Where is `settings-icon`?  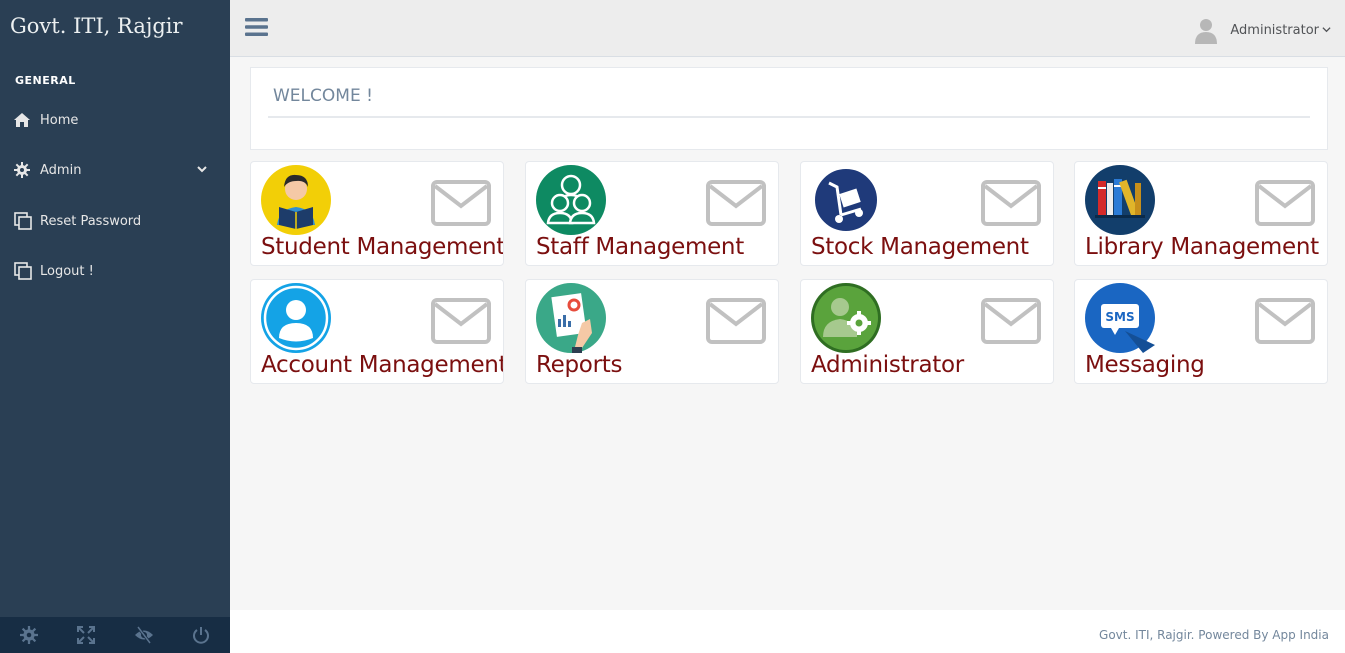
settings-icon is located at coordinates (29, 635).